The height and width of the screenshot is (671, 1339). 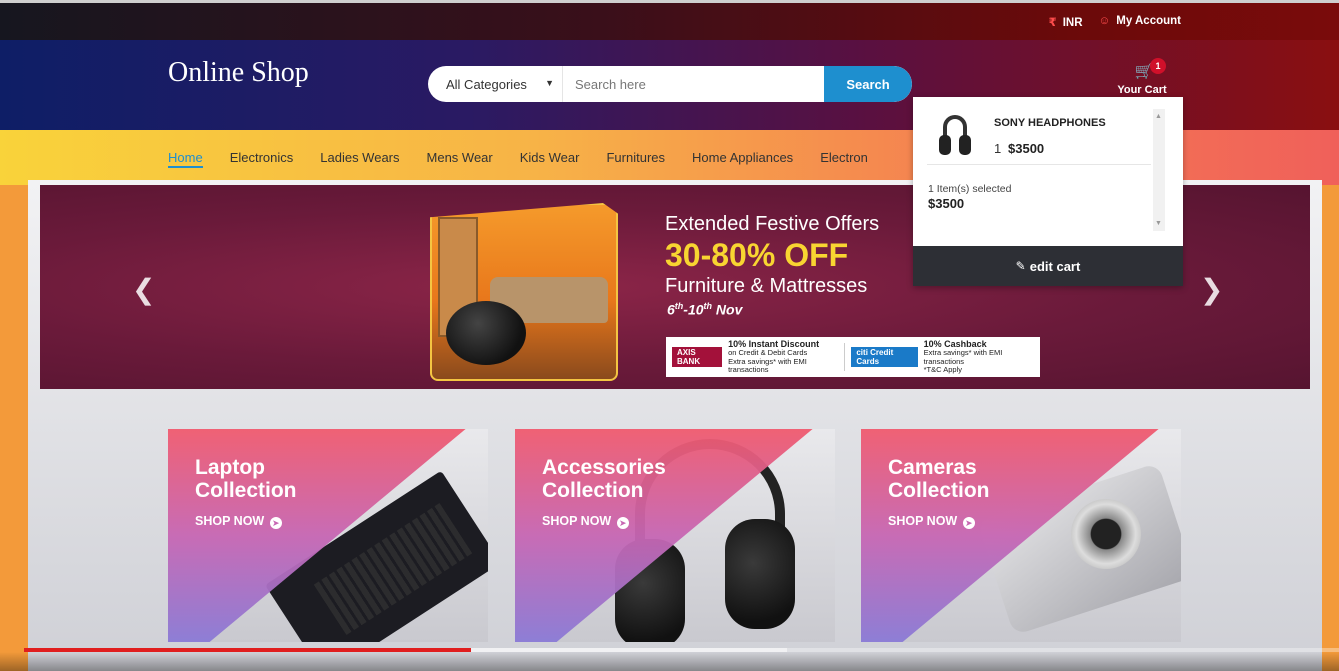 What do you see at coordinates (845, 357) in the screenshot?
I see `offer-divider` at bounding box center [845, 357].